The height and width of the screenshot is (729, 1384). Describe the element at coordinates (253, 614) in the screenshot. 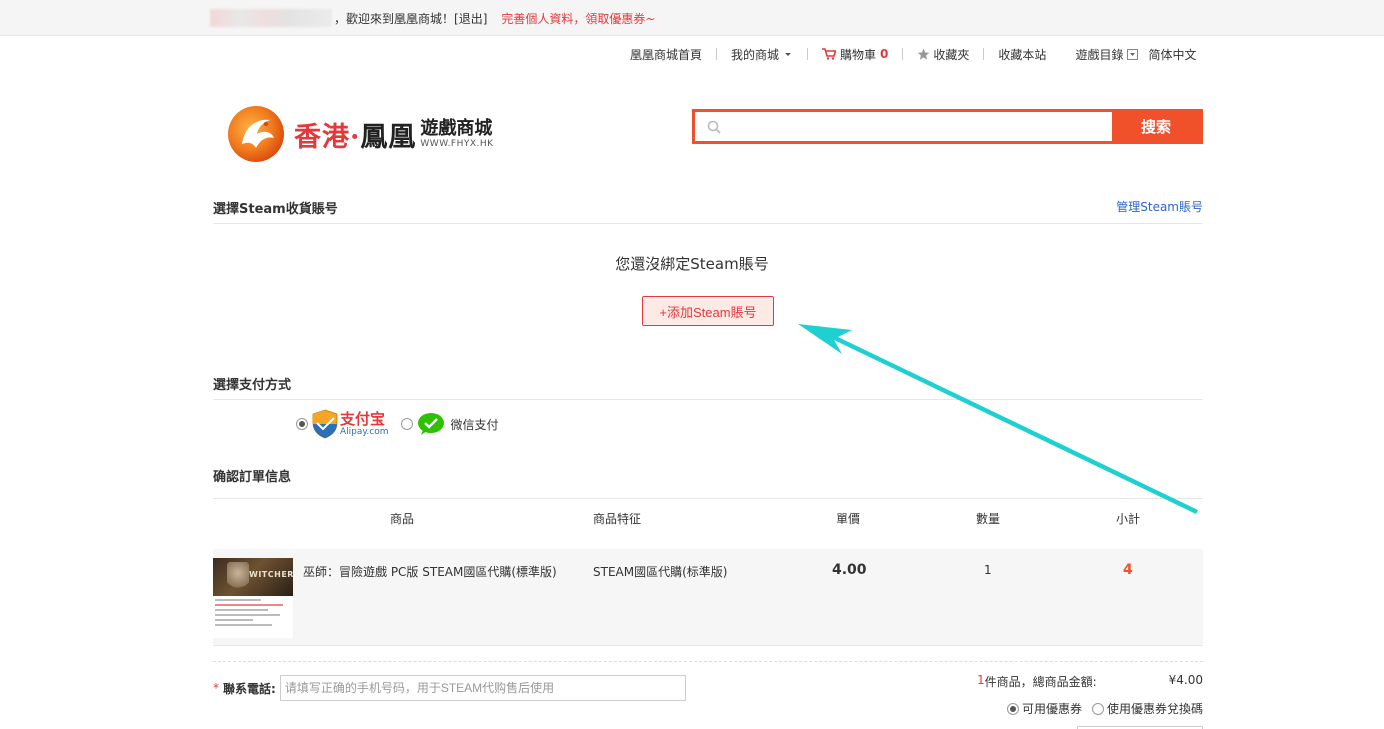

I see `product-art-text-lines` at that location.